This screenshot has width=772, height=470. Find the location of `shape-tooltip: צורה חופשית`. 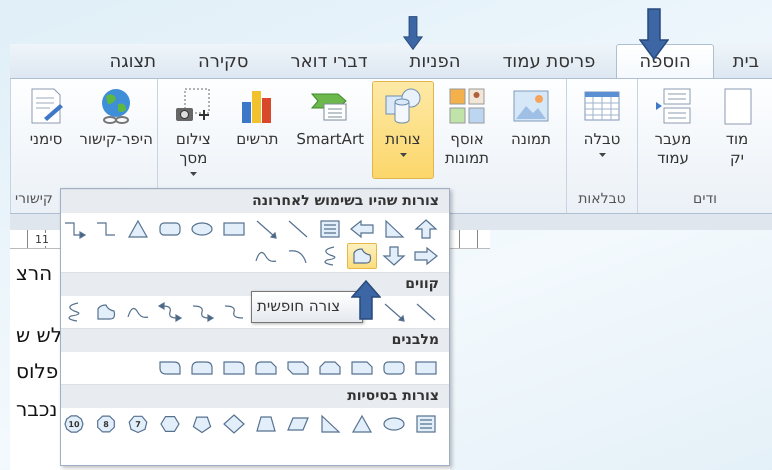

shape-tooltip: צורה חופשית is located at coordinates (307, 307).